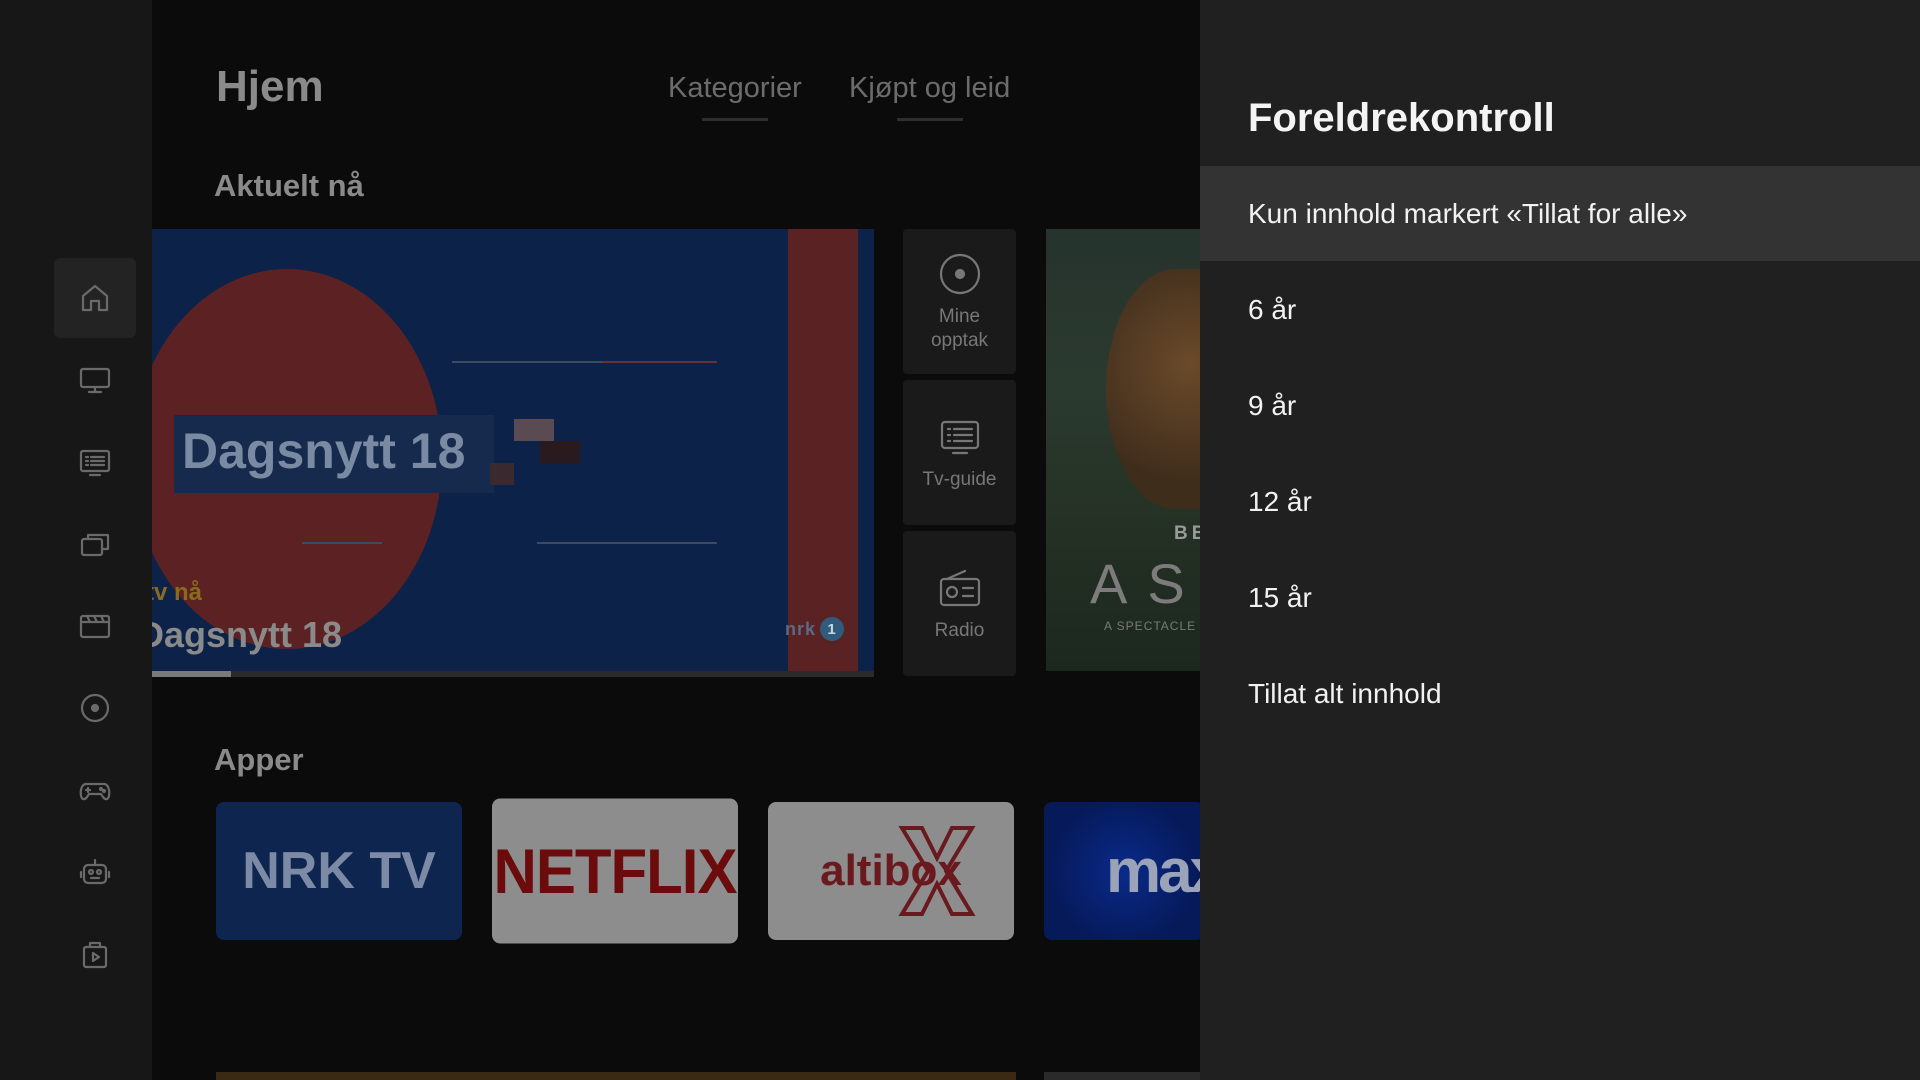 This screenshot has height=1080, width=1920. I want to click on section-title-apps: Apper, so click(259, 759).